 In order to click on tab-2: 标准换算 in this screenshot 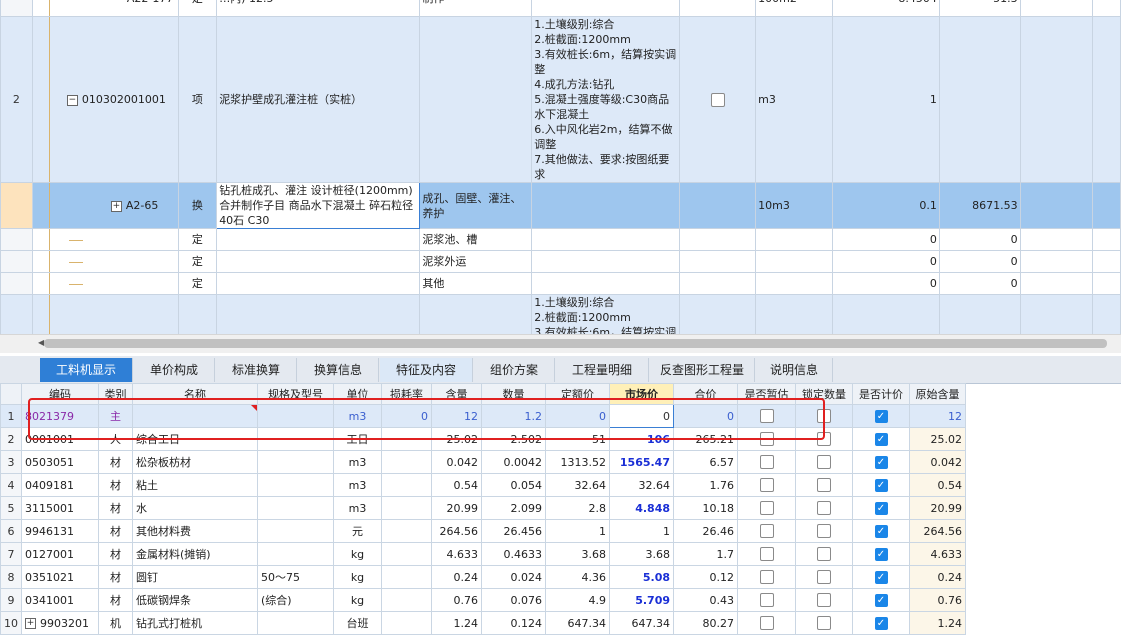, I will do `click(256, 370)`.